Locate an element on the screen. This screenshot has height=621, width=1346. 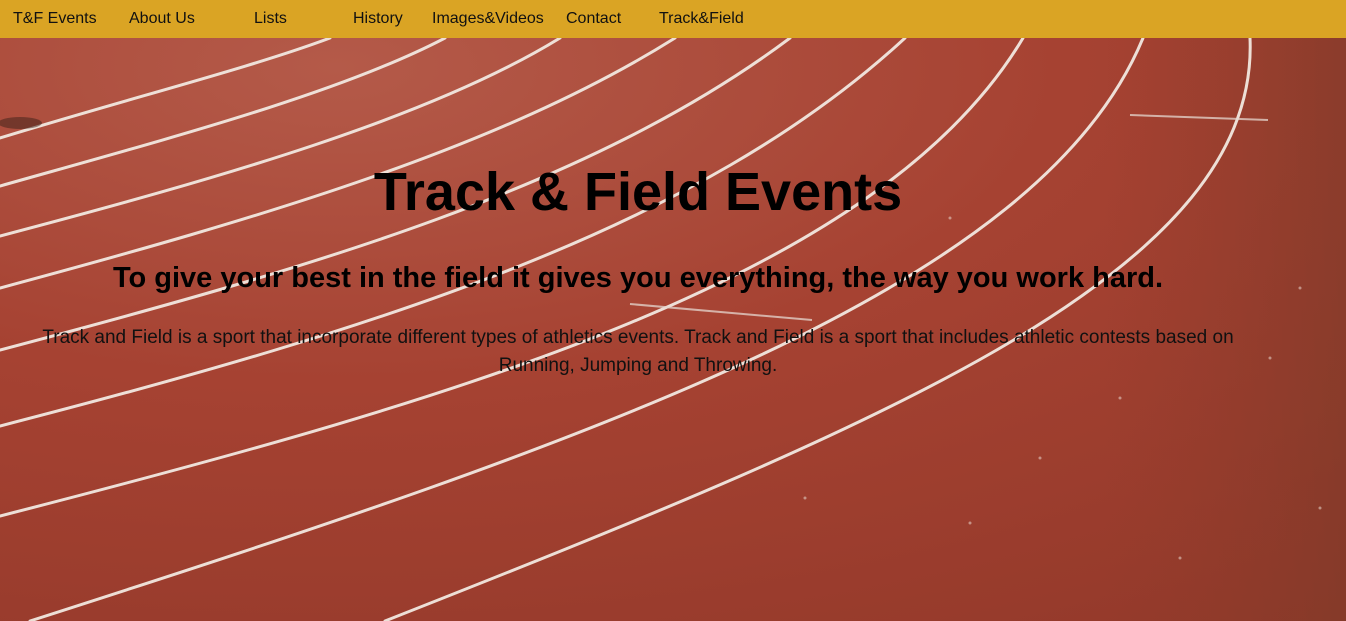
page-title: Track & Field Events is located at coordinates (638, 192).